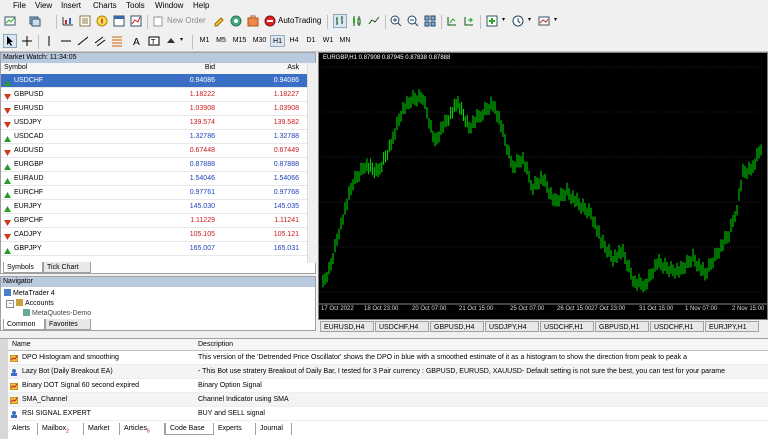  I want to click on market-watch-row: USDCHF 0.94086 0.94086, so click(154, 81).